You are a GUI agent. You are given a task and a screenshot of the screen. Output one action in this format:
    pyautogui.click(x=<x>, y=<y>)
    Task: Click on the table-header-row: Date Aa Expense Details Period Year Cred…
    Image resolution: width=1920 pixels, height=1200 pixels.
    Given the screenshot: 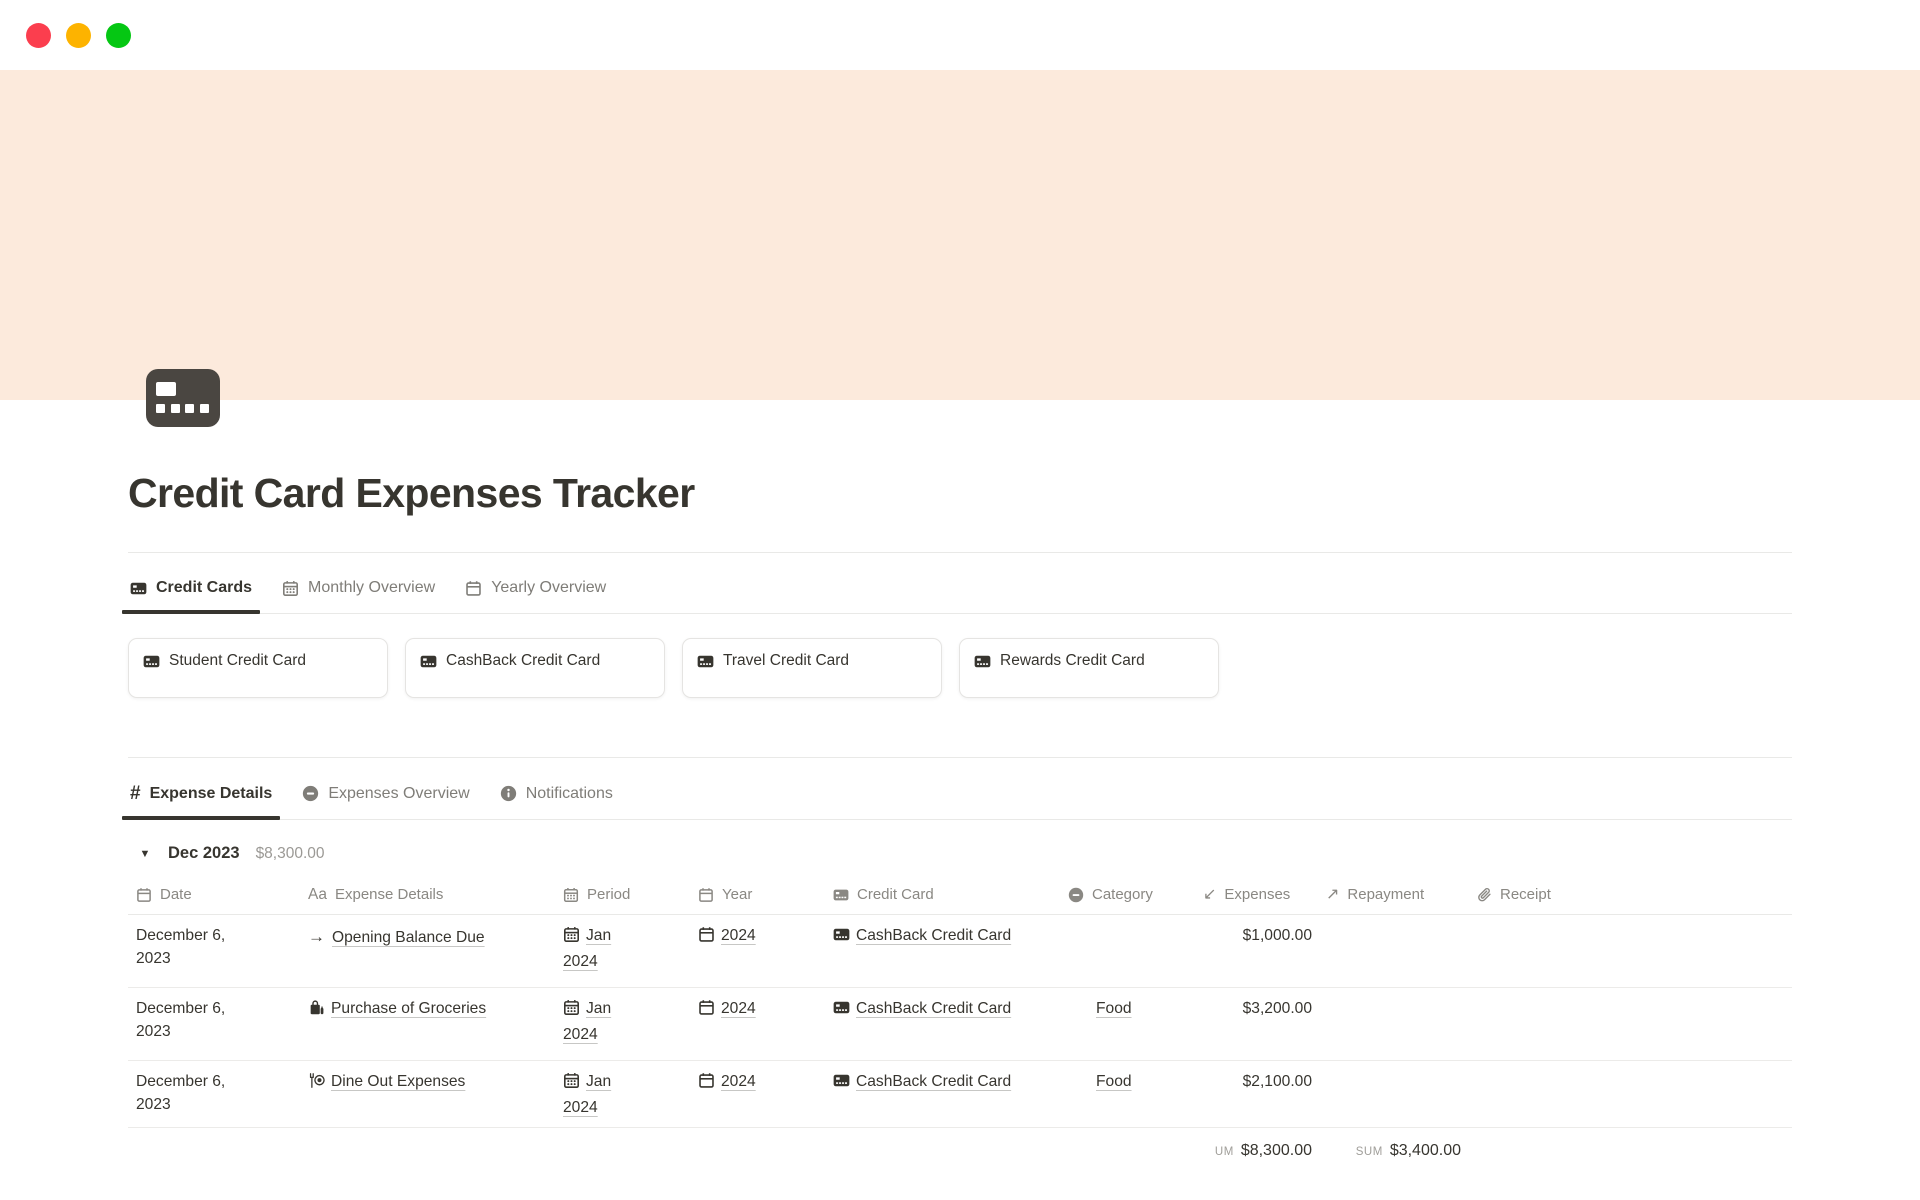 What is the action you would take?
    pyautogui.click(x=960, y=895)
    